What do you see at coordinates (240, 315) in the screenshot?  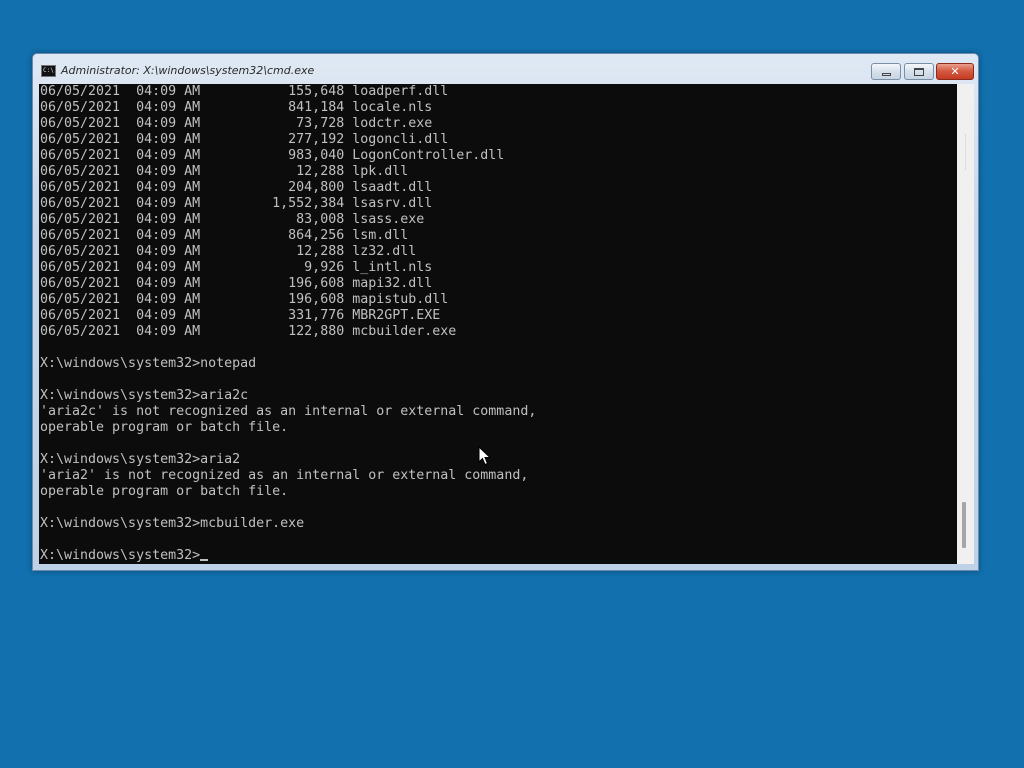 I see `console-line: 06/05/2021 04:09 AM 331,776 MBR2GPT.EXE` at bounding box center [240, 315].